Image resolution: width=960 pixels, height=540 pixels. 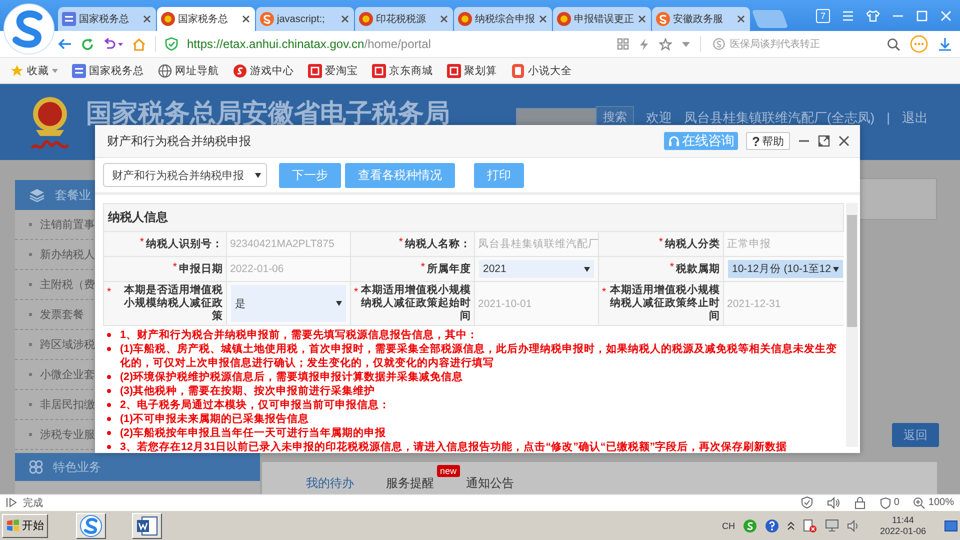 What do you see at coordinates (893, 44) in the screenshot?
I see `search-icon` at bounding box center [893, 44].